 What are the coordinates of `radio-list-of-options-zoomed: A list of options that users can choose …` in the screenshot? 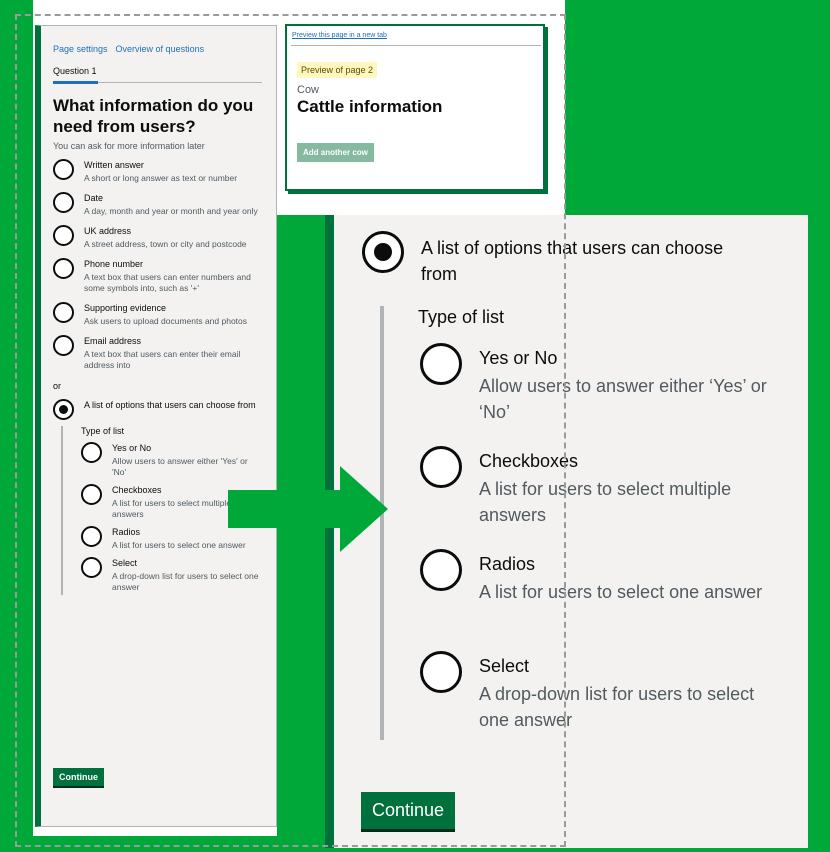 It's located at (561, 259).